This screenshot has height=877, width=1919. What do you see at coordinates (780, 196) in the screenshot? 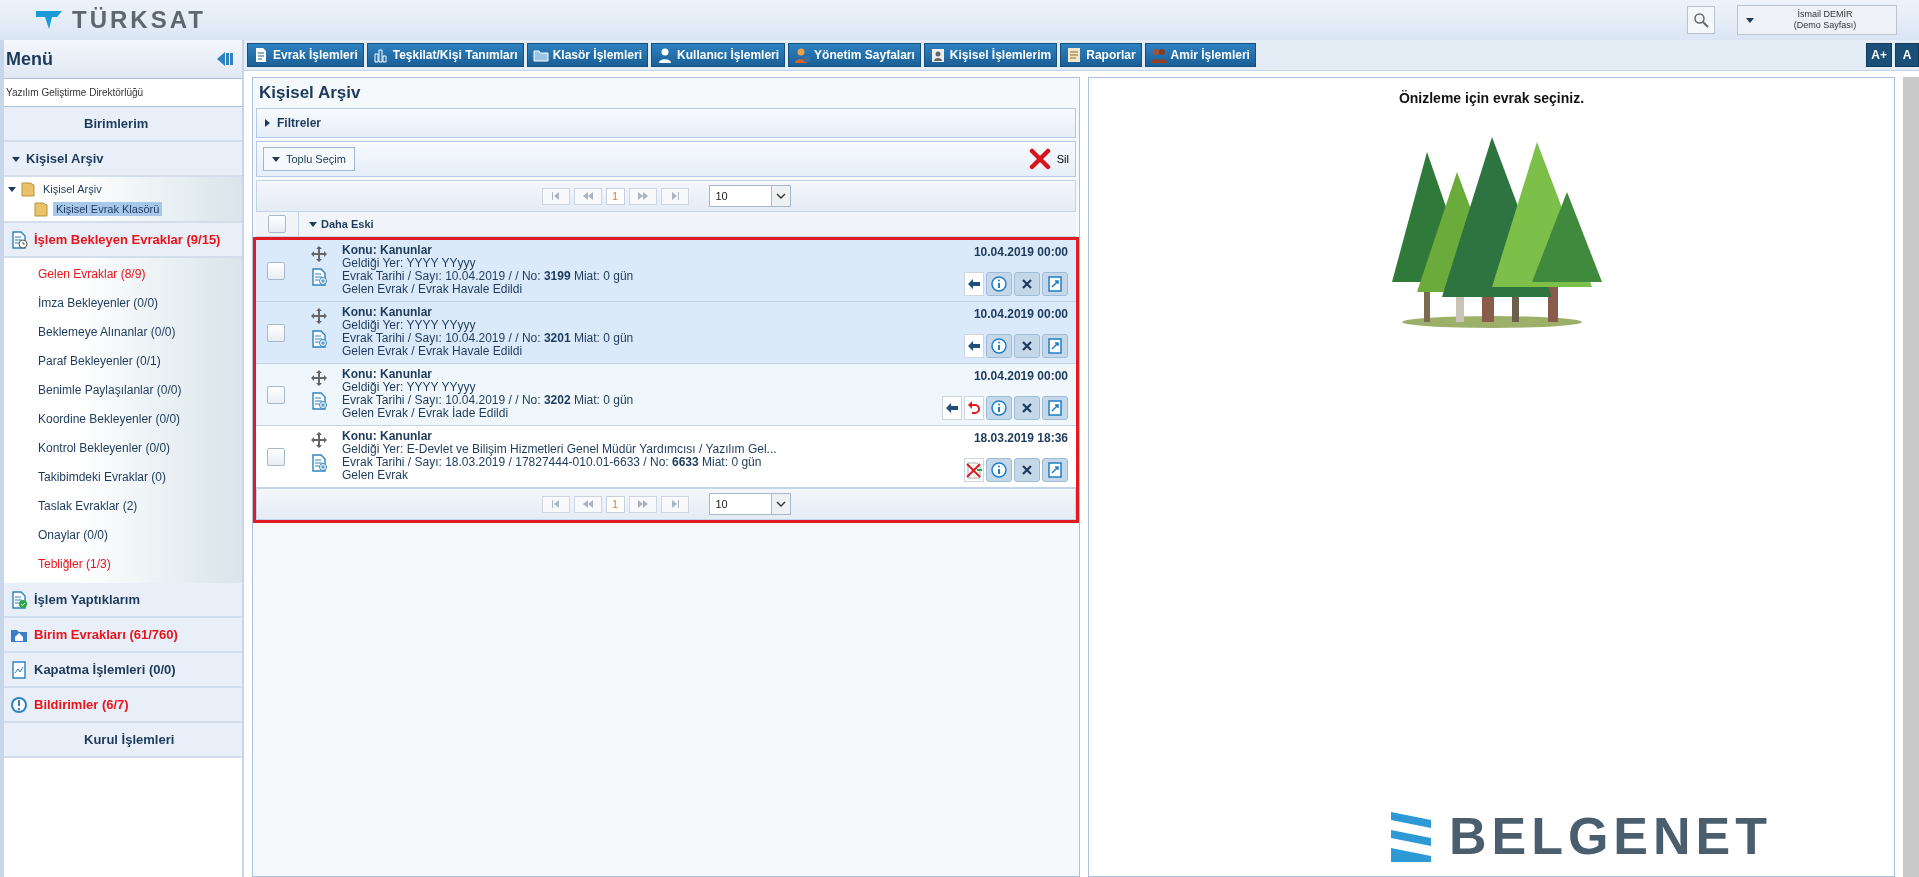
I see `chevron-down-icon` at bounding box center [780, 196].